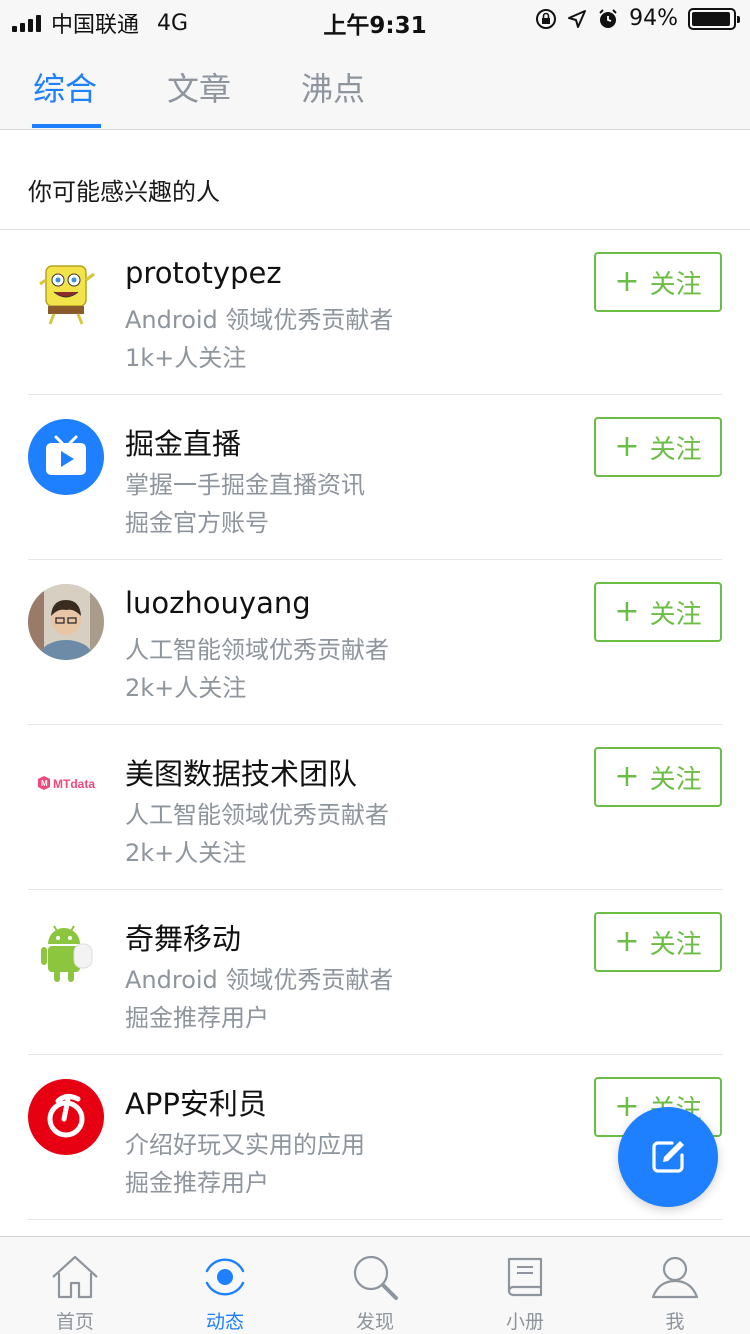  What do you see at coordinates (577, 18) in the screenshot?
I see `location-arrow-icon` at bounding box center [577, 18].